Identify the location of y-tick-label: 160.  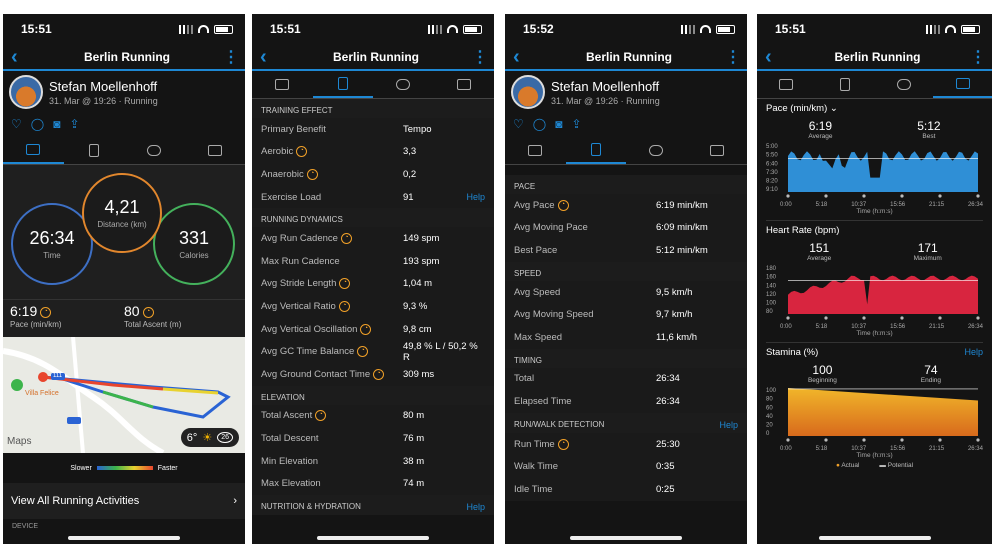
(771, 278).